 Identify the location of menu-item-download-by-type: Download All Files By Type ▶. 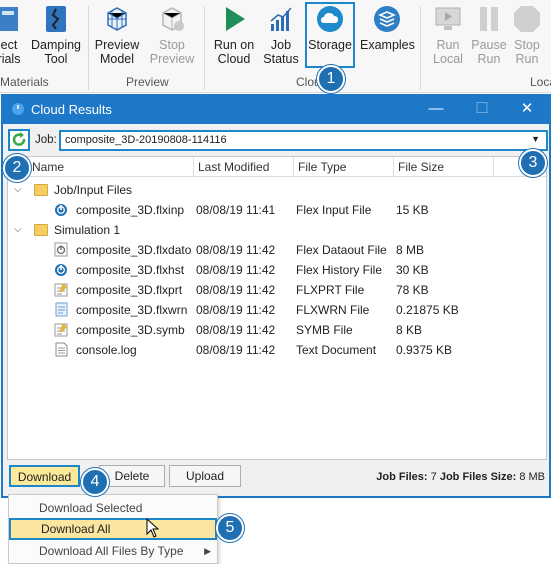
(113, 551).